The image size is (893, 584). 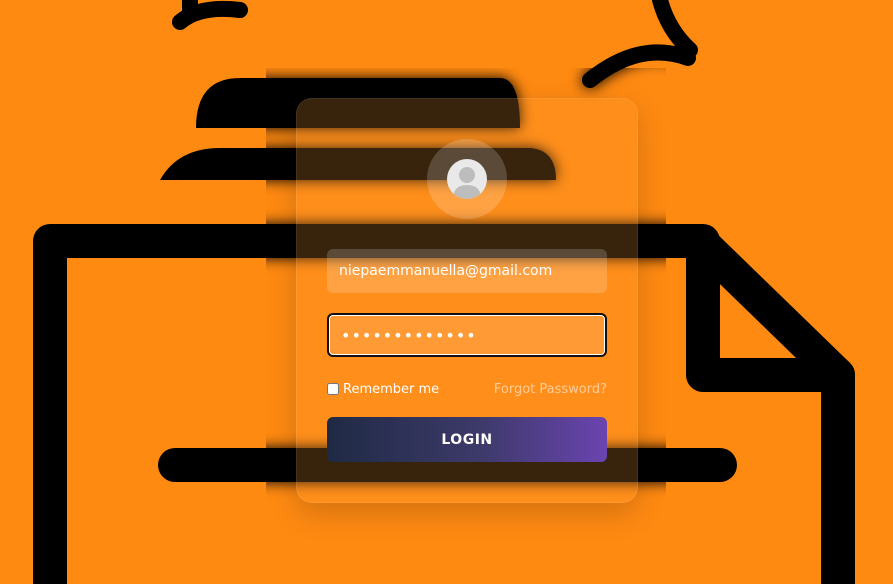 What do you see at coordinates (467, 271) in the screenshot?
I see `email-input` at bounding box center [467, 271].